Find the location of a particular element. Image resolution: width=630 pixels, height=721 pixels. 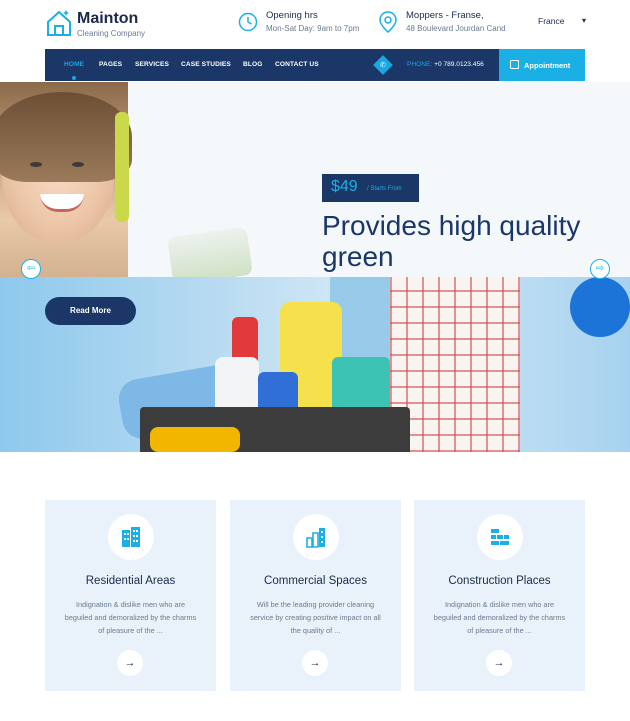

language-value: France is located at coordinates (551, 21).